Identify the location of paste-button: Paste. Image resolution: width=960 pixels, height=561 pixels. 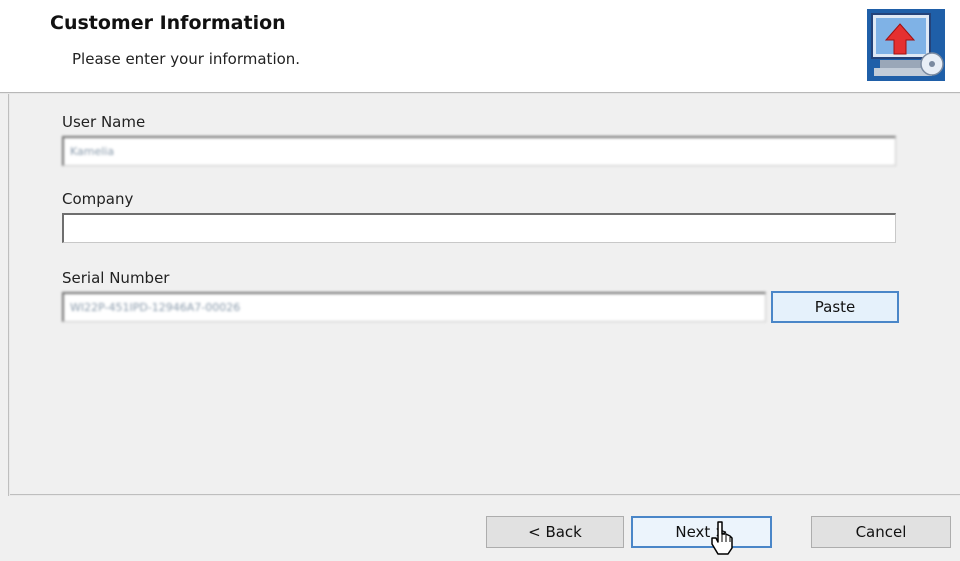
(835, 307).